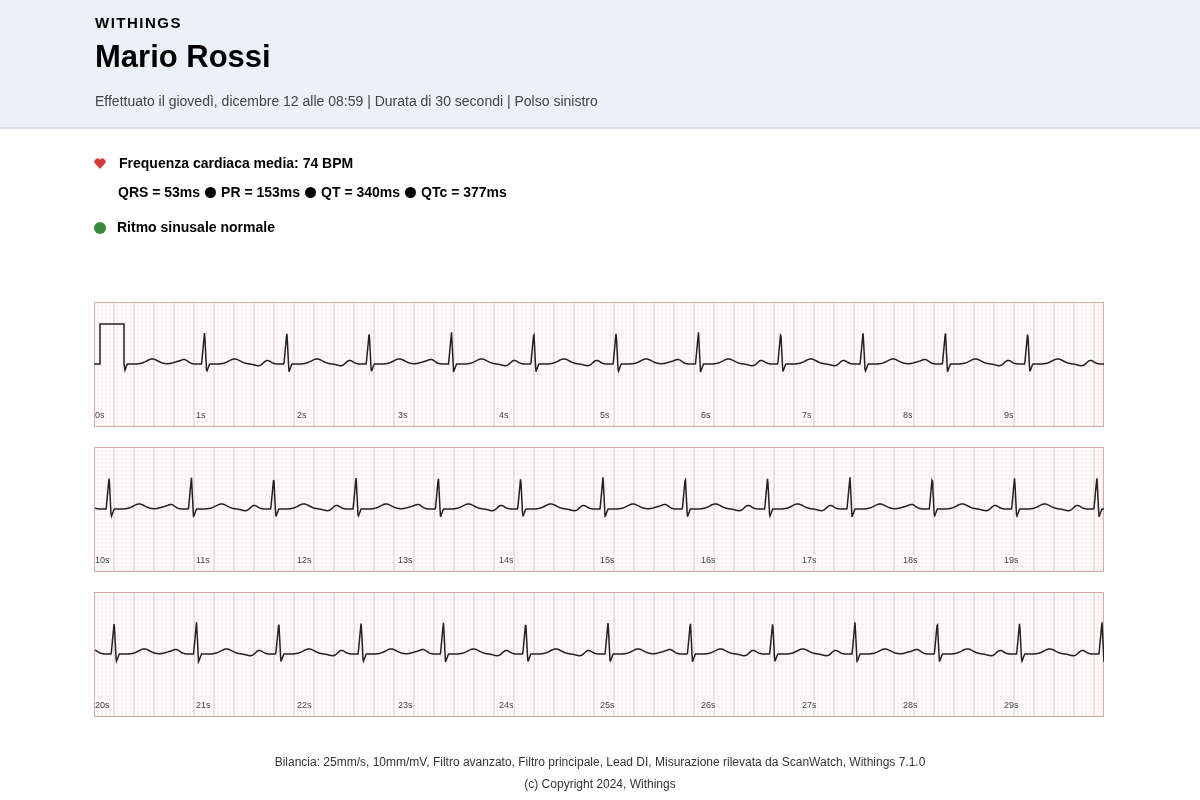  What do you see at coordinates (910, 705) in the screenshot?
I see `time-label: 28s` at bounding box center [910, 705].